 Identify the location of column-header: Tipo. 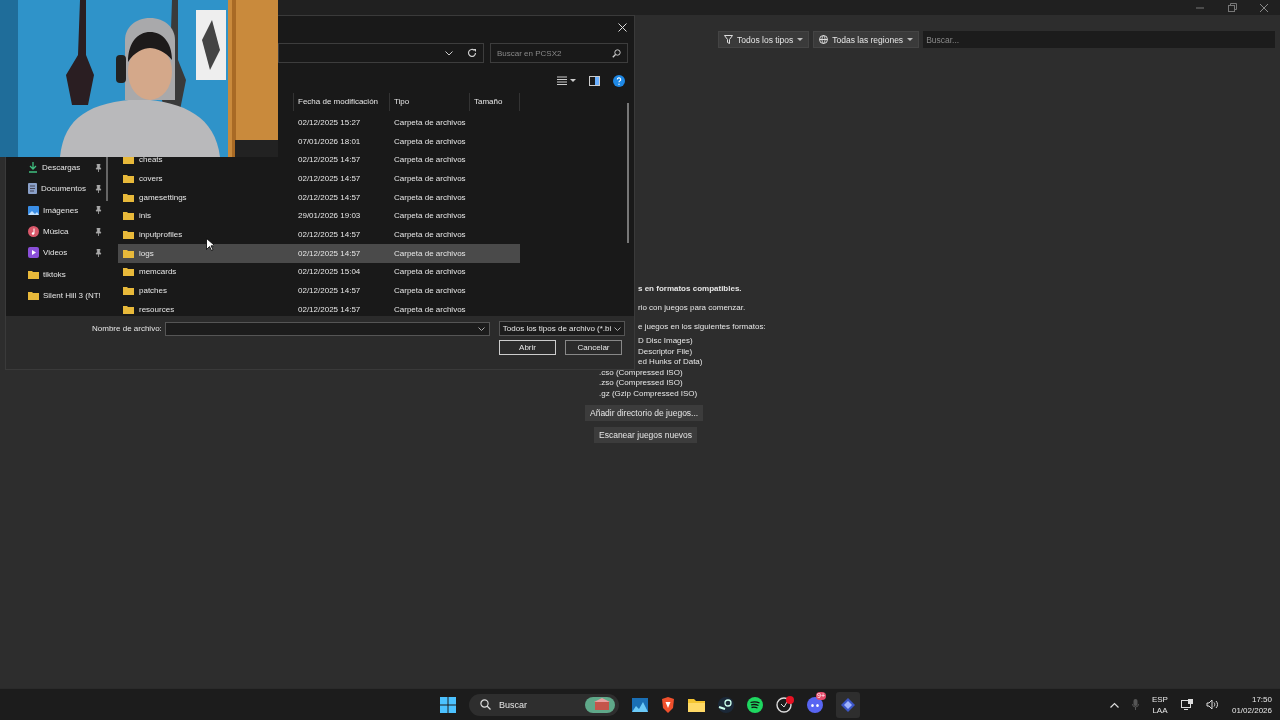
(429, 102).